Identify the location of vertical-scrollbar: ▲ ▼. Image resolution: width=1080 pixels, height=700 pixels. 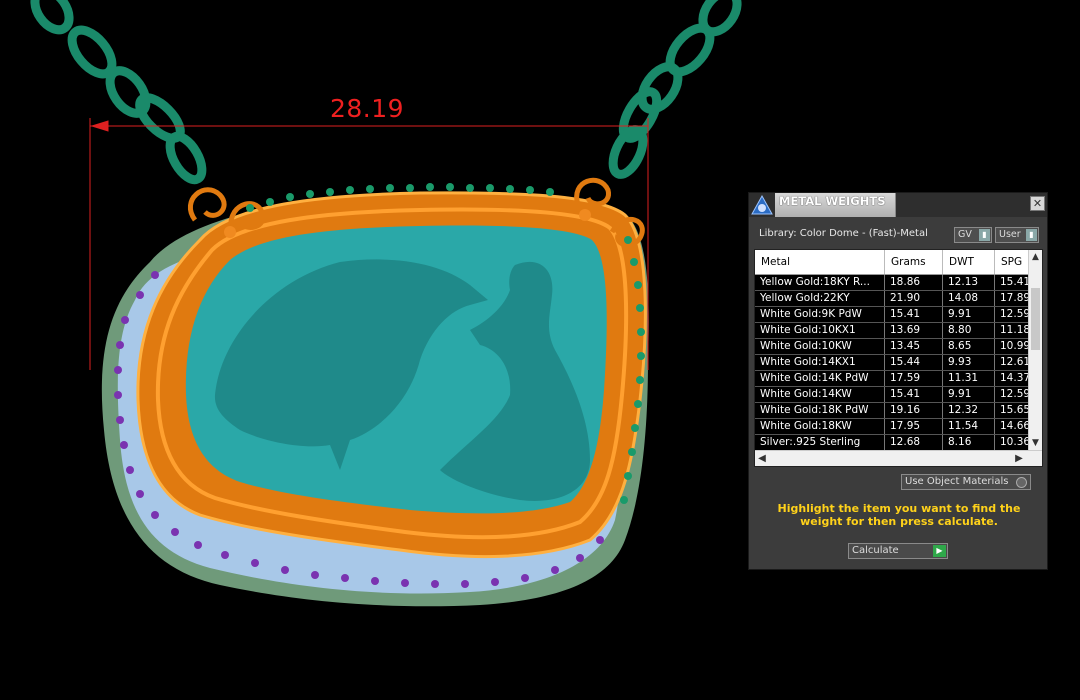
(1035, 350).